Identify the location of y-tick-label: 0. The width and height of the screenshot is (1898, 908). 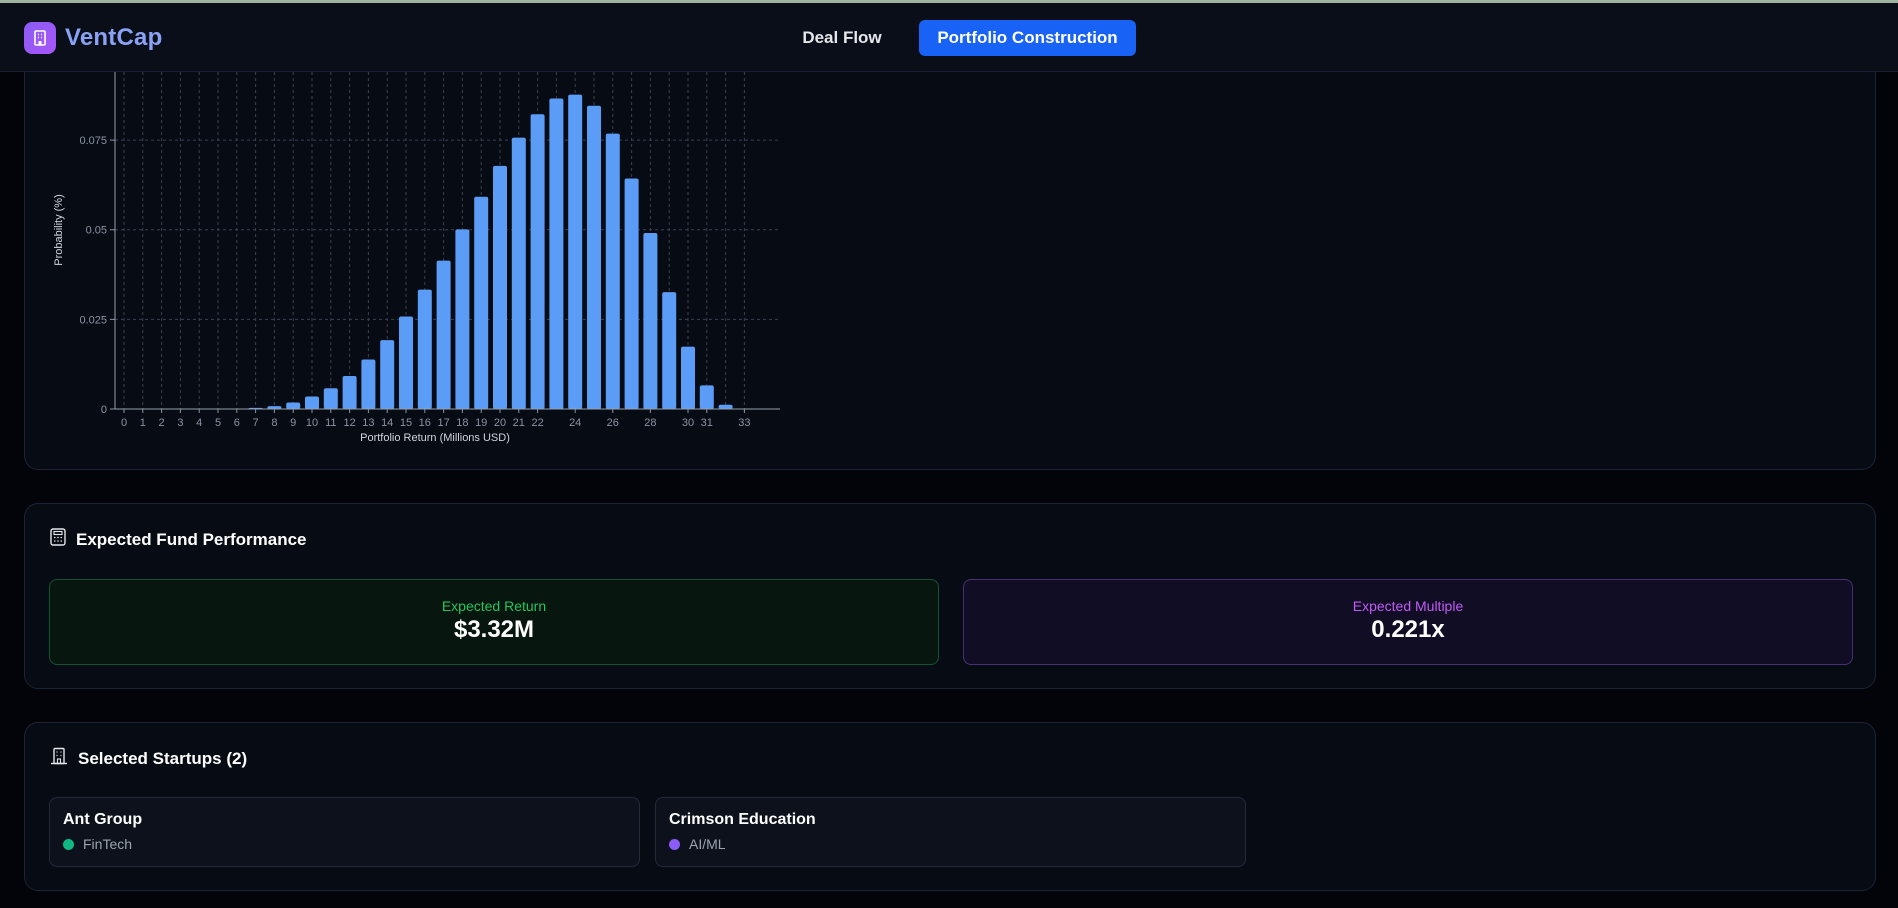
(104, 410).